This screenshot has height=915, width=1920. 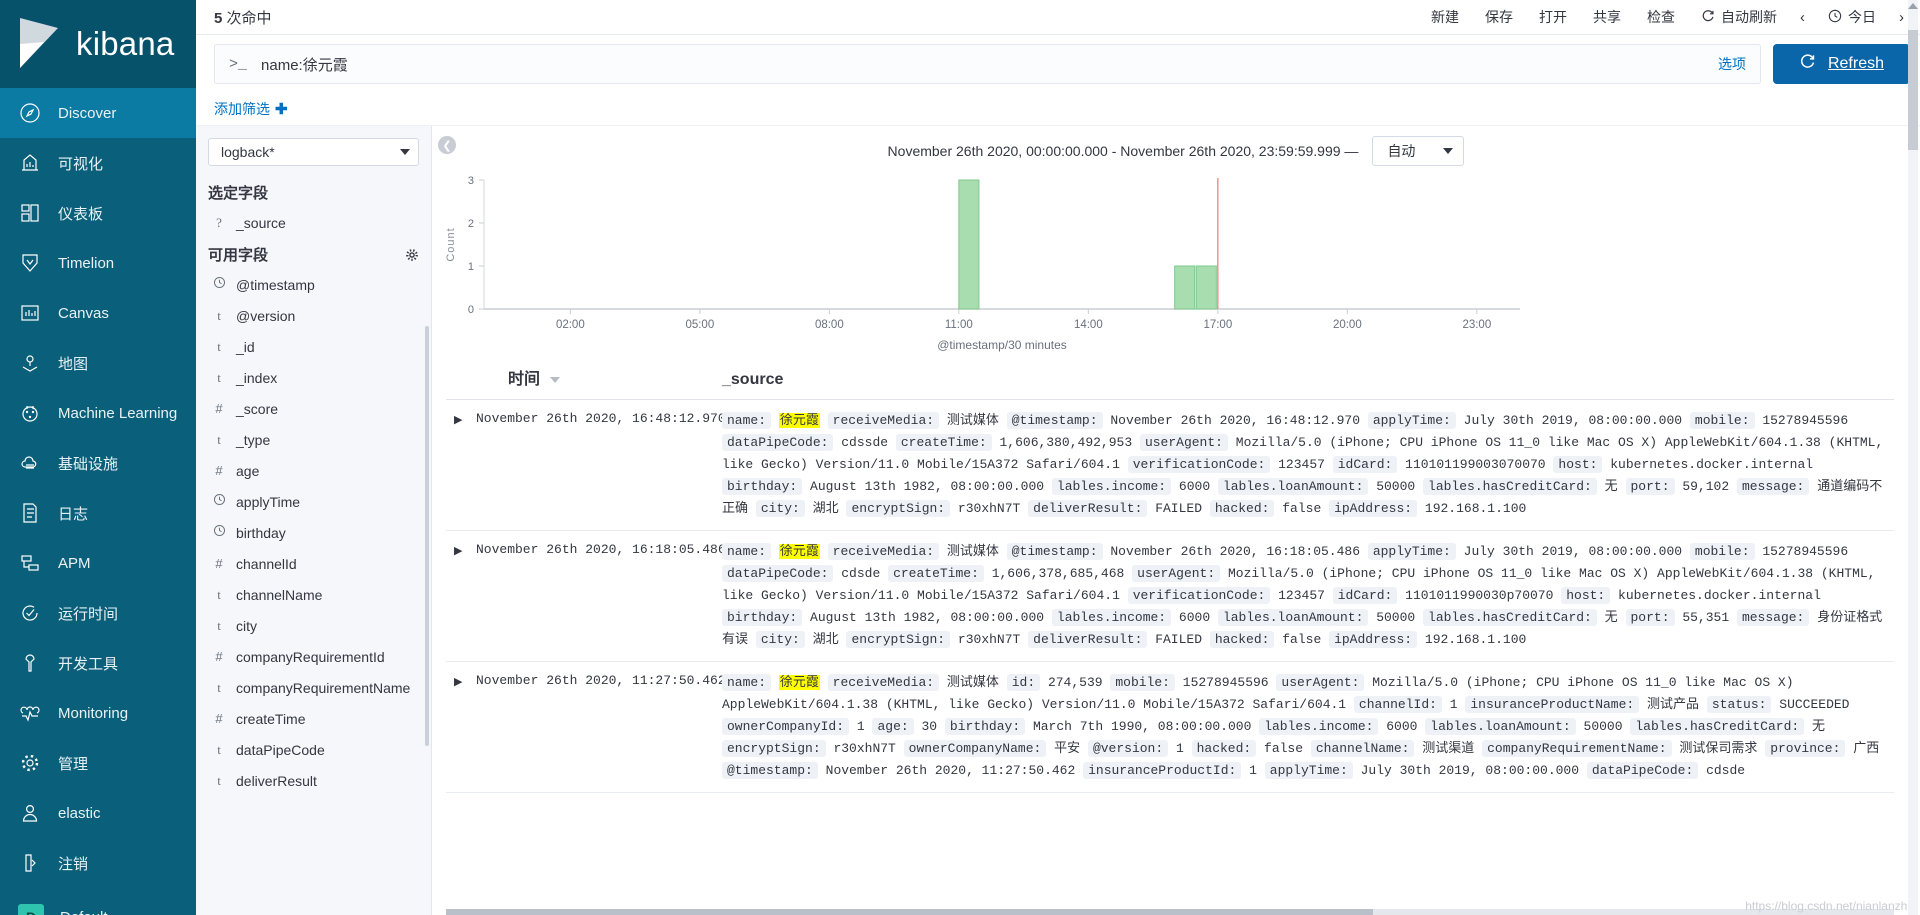 I want to click on doc-field-key: message:, so click(x=1773, y=486).